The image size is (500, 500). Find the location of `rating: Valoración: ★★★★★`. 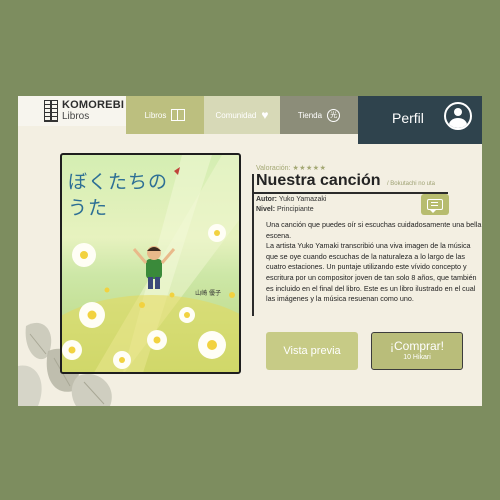

rating: Valoración: ★★★★★ is located at coordinates (291, 168).